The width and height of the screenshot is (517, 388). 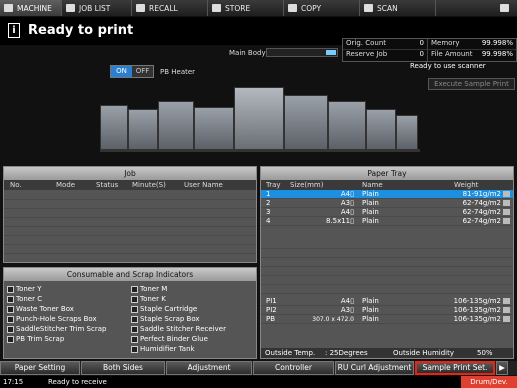 I want to click on copy-icon, so click(x=292, y=8).